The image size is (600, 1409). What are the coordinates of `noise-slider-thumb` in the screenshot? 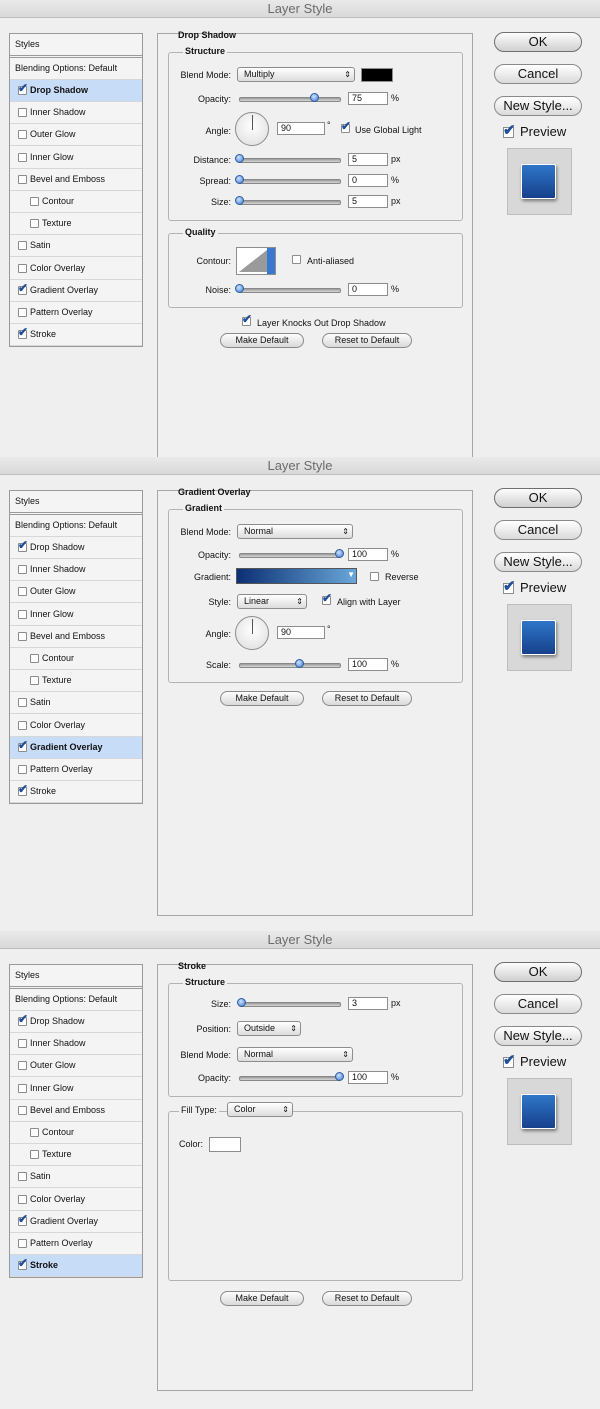 It's located at (239, 288).